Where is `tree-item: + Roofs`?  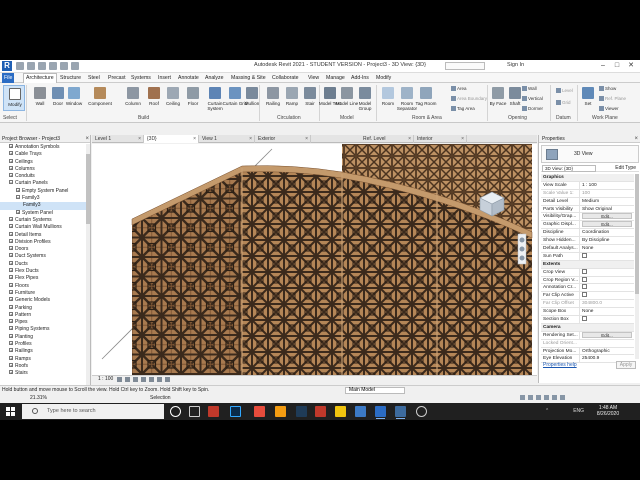
tree-item: + Roofs is located at coordinates (43, 366).